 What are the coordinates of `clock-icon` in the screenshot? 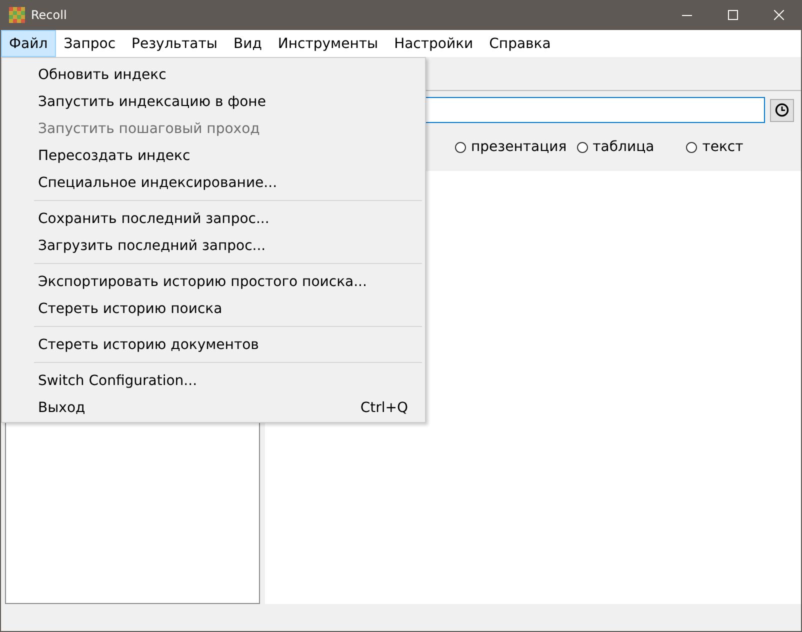 It's located at (782, 110).